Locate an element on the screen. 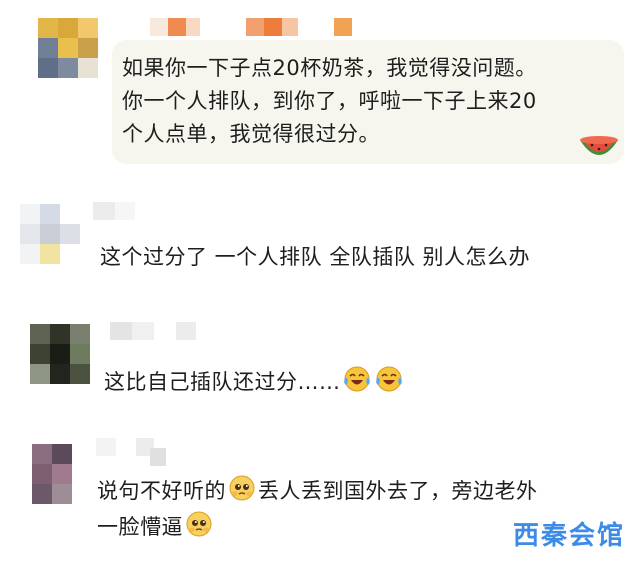 The height and width of the screenshot is (562, 637). comment-text-line-2: 你一个人排队，到你了，呼啦一下子上来20 is located at coordinates (329, 101).